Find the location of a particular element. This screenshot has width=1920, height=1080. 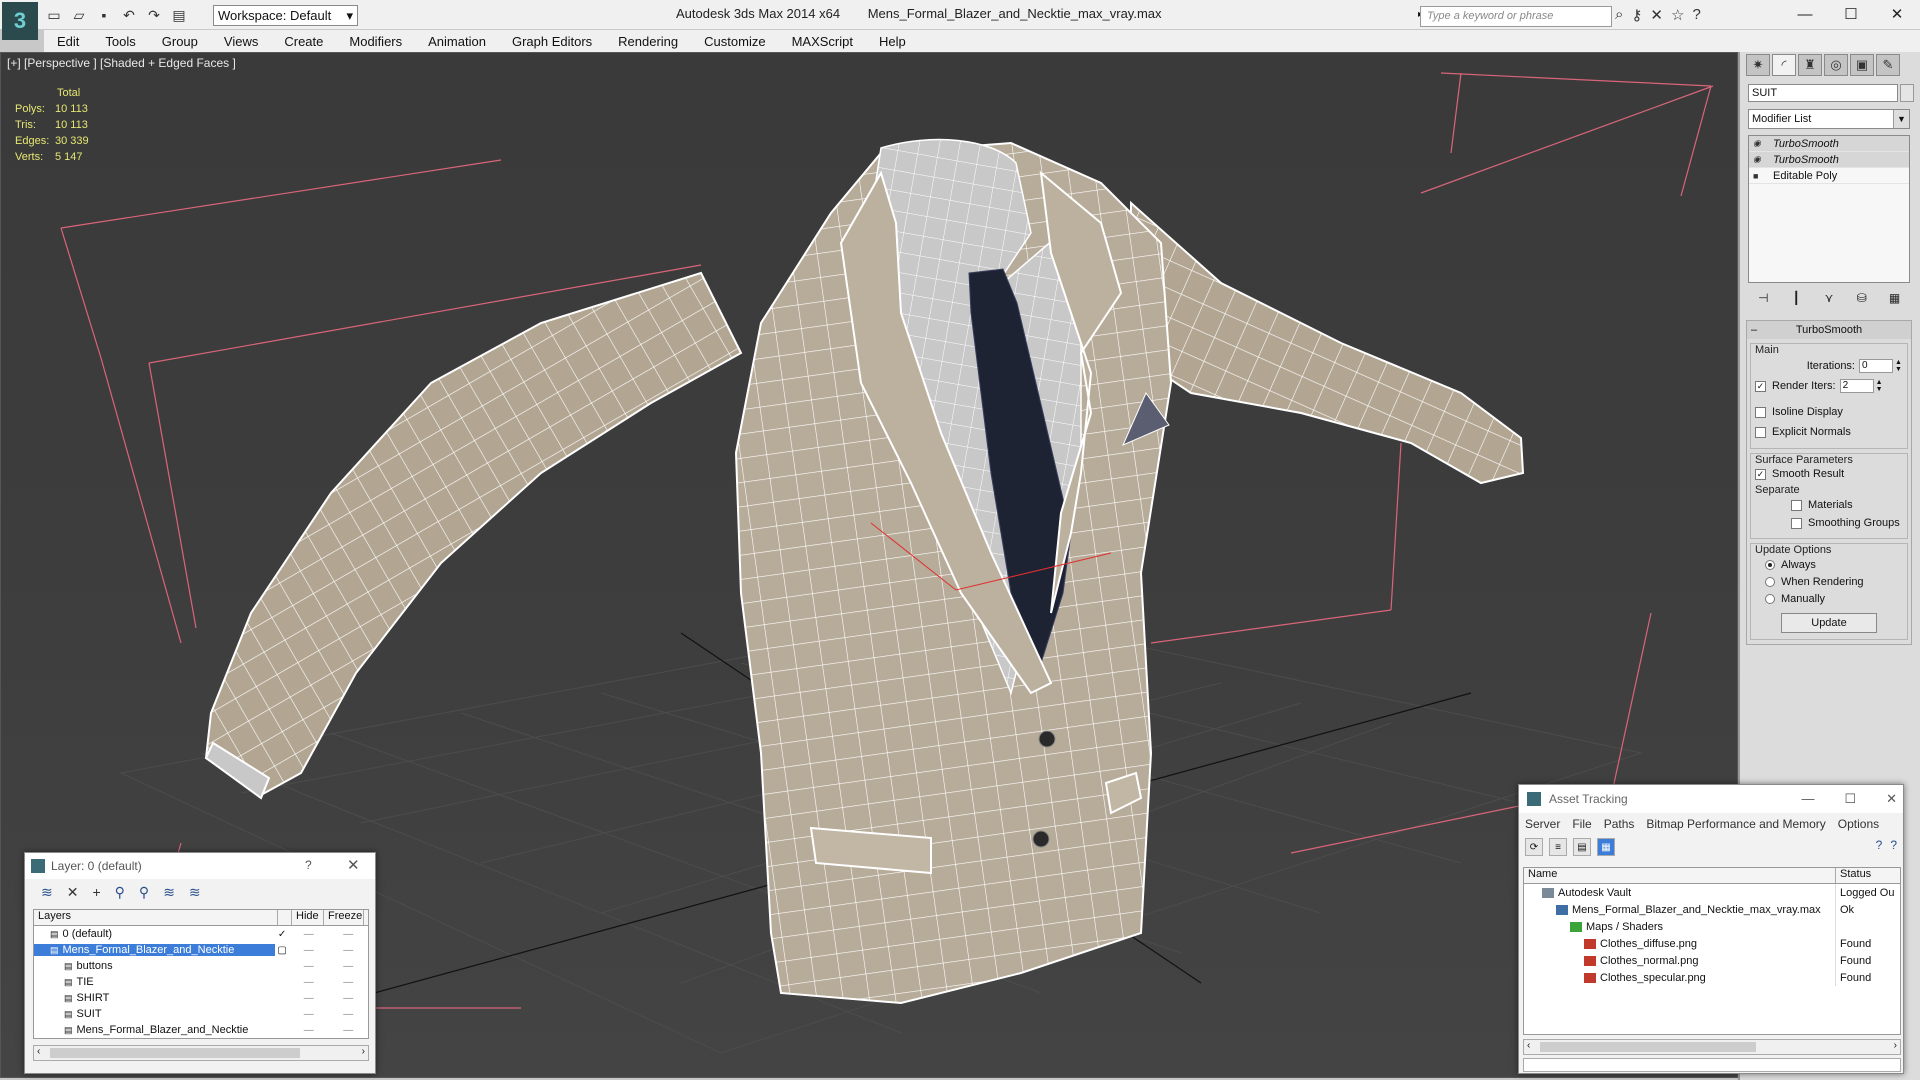

open-file-icon: ▱ is located at coordinates (79, 15).